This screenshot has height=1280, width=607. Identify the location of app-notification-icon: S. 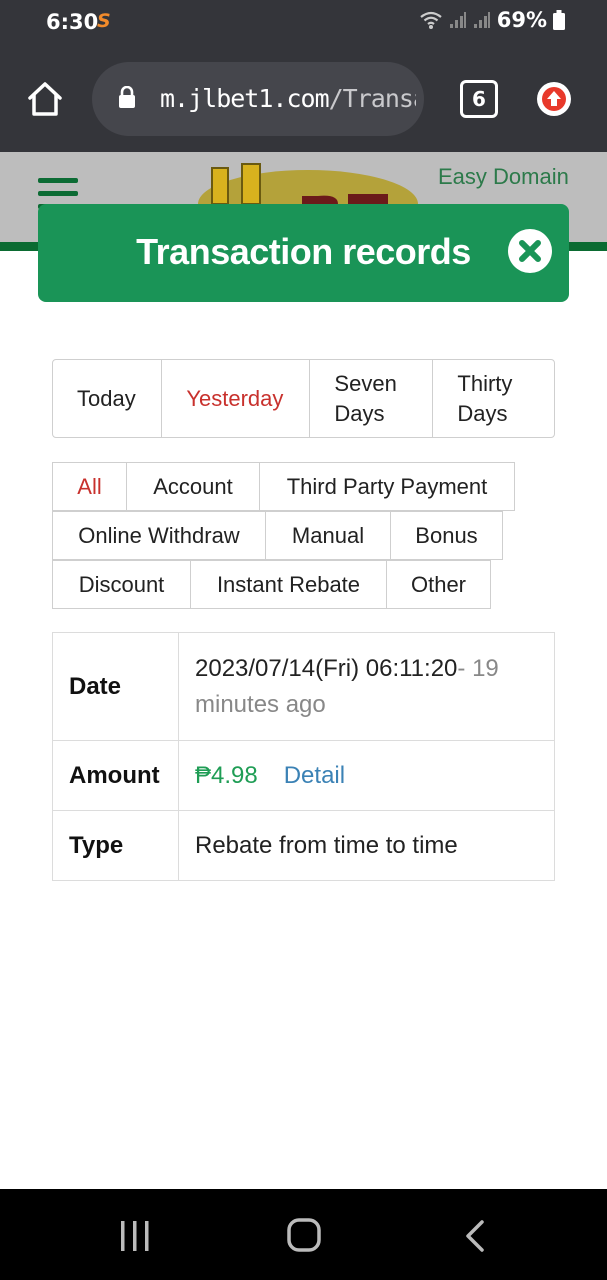
(104, 21).